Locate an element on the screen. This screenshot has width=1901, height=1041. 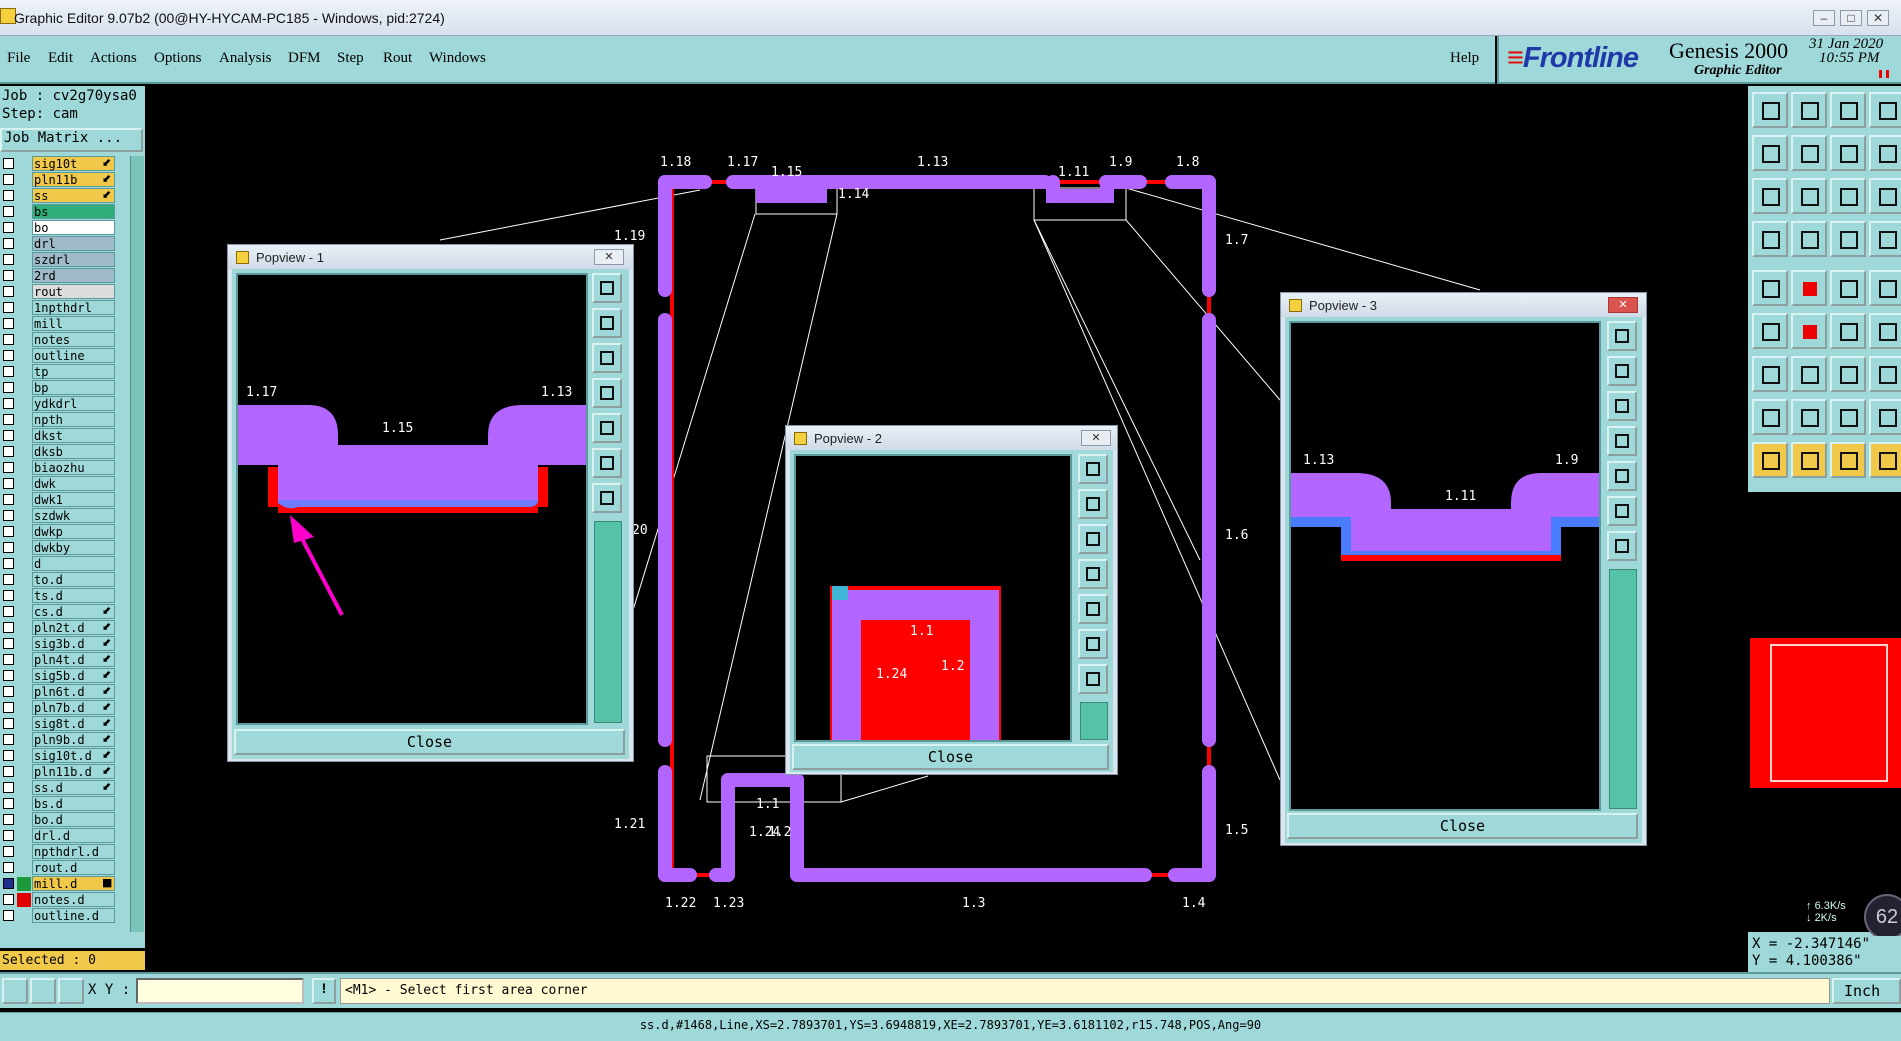
popview-3-pan-up-button is located at coordinates (1622, 371).